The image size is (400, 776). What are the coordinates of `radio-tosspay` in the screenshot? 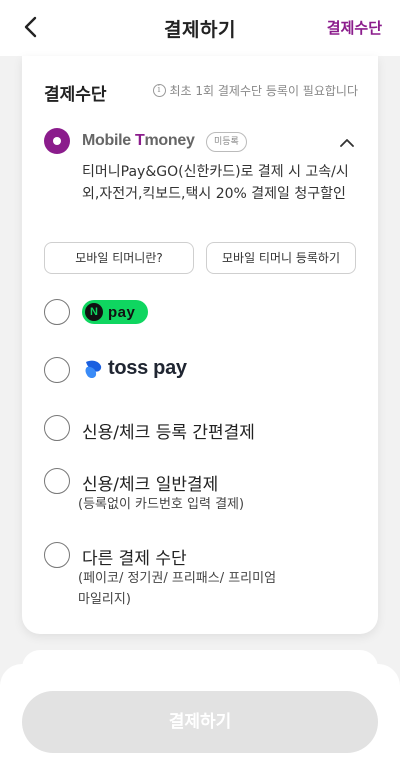 It's located at (57, 370).